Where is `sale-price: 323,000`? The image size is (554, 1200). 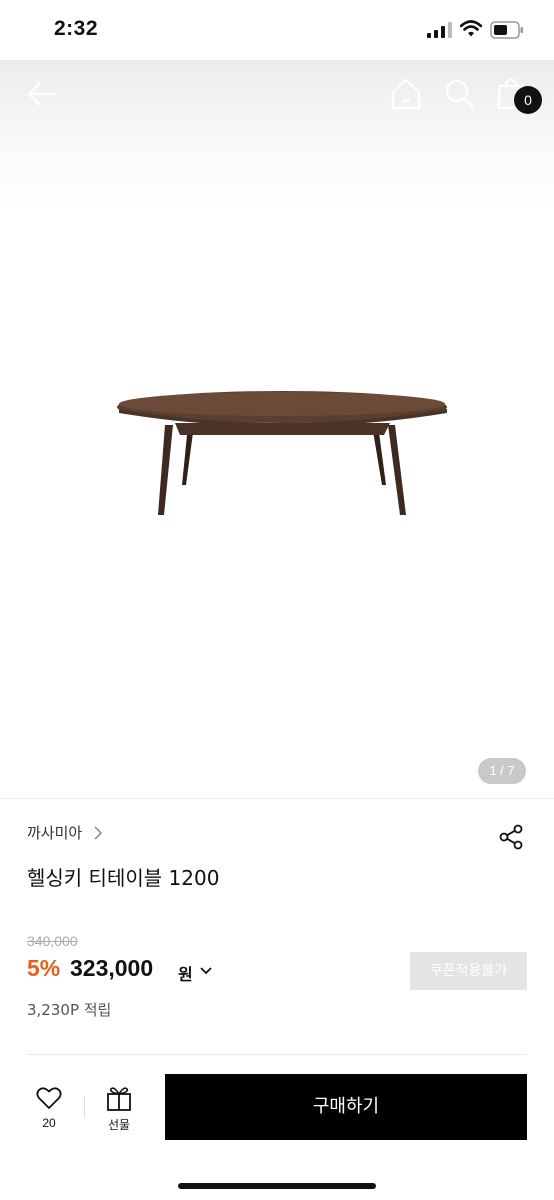
sale-price: 323,000 is located at coordinates (112, 968).